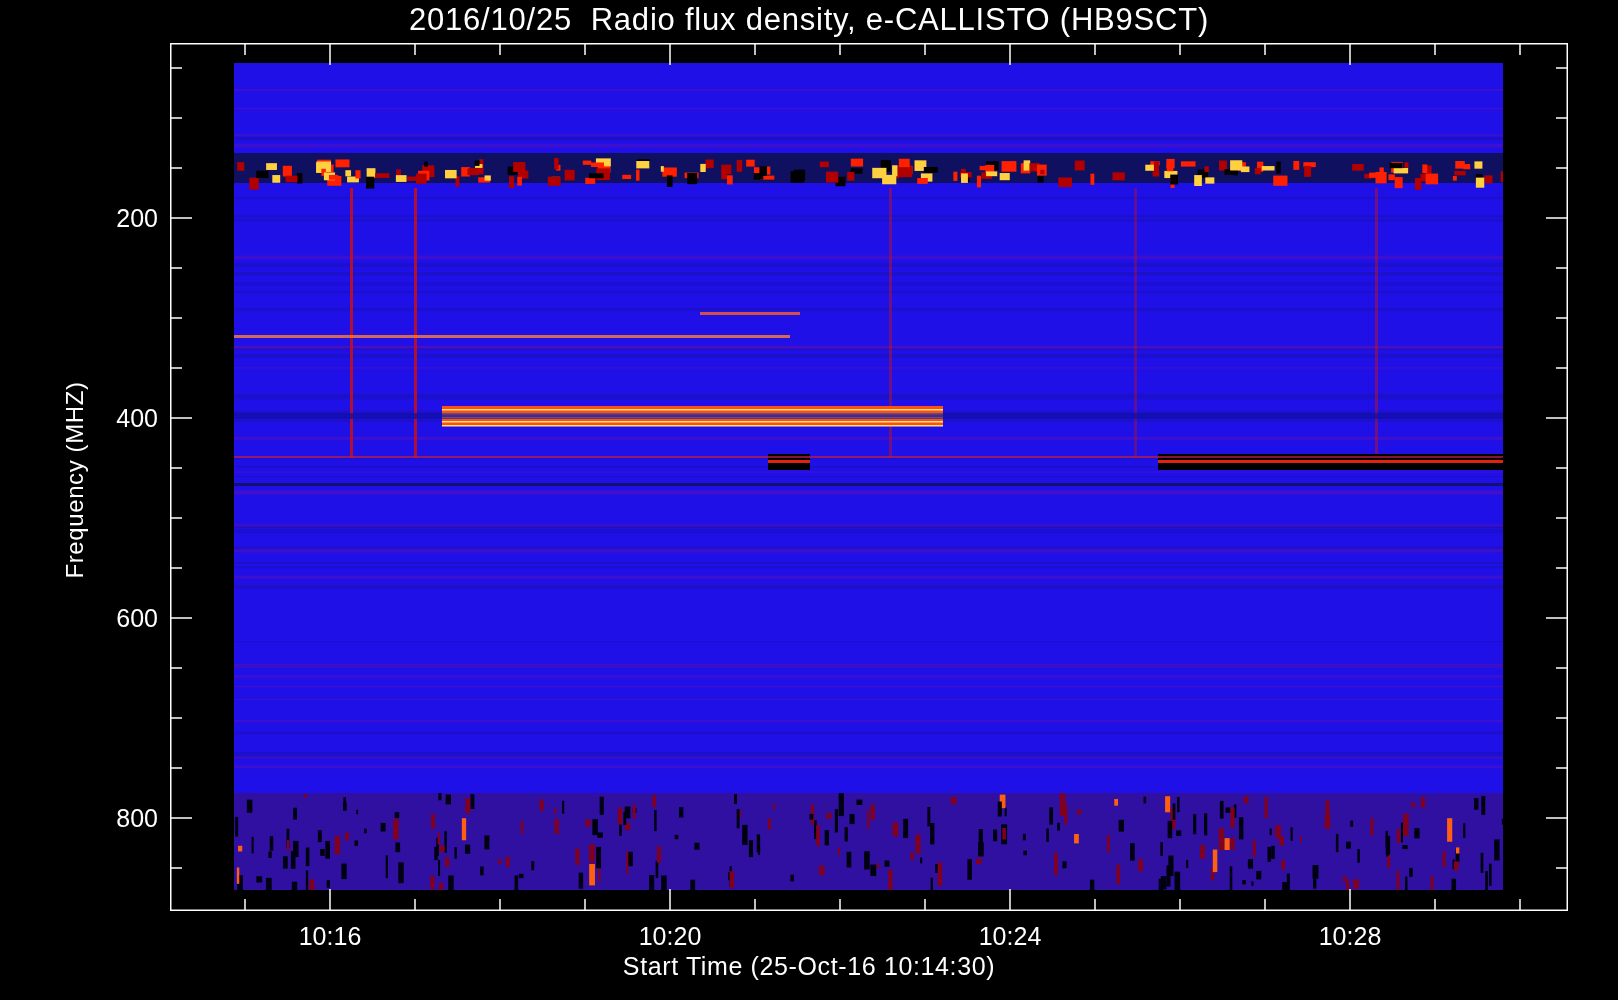  What do you see at coordinates (75, 480) in the screenshot?
I see `y-axis-label: Frequency (MHZ)` at bounding box center [75, 480].